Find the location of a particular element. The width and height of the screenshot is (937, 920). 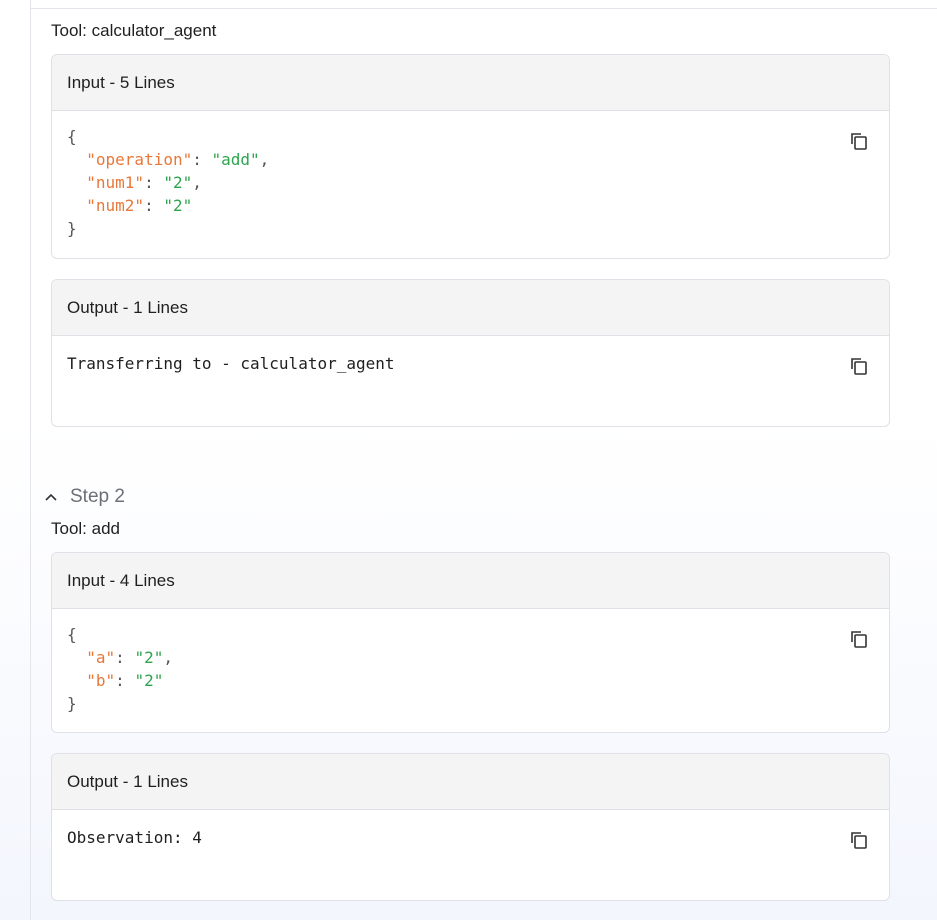

step-1-tool-line: Tool: calculator_agent is located at coordinates (133, 31).